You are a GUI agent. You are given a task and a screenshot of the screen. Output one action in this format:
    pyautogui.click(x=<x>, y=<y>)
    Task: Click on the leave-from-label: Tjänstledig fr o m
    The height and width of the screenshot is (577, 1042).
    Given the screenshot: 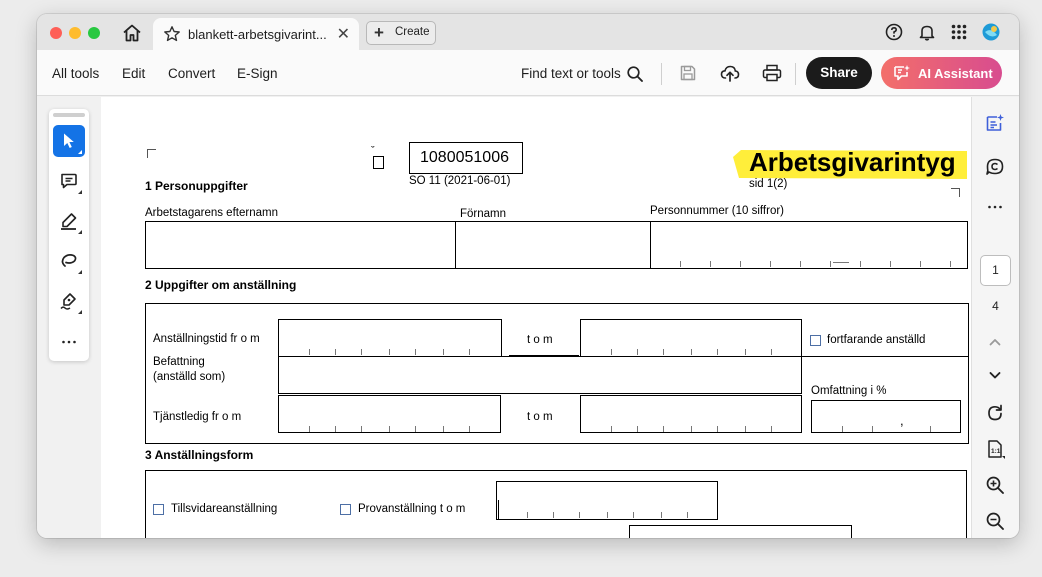 What is the action you would take?
    pyautogui.click(x=197, y=417)
    